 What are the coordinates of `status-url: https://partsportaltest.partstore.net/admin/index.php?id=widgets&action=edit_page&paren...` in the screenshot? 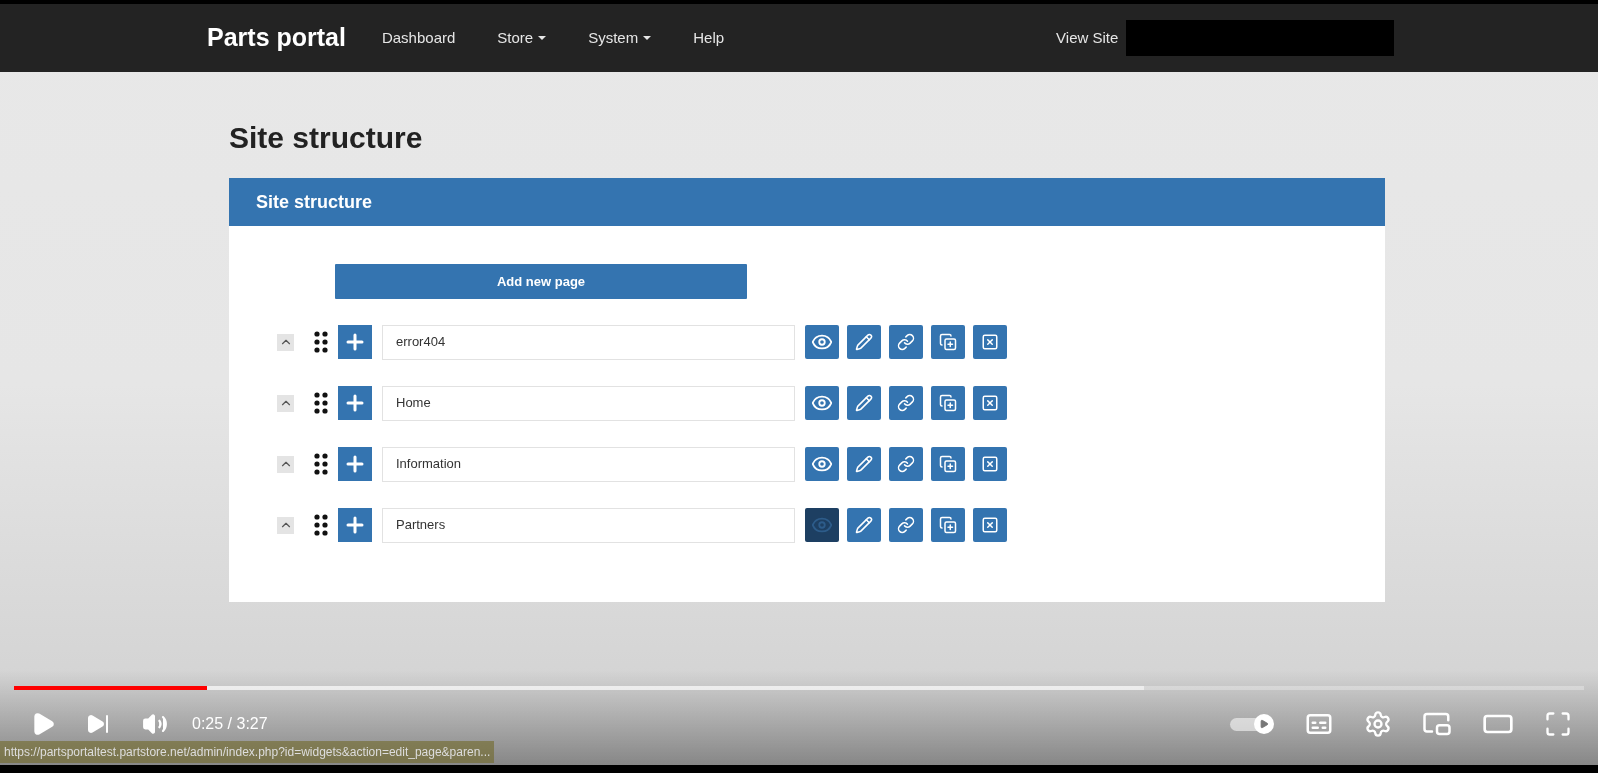 It's located at (247, 752).